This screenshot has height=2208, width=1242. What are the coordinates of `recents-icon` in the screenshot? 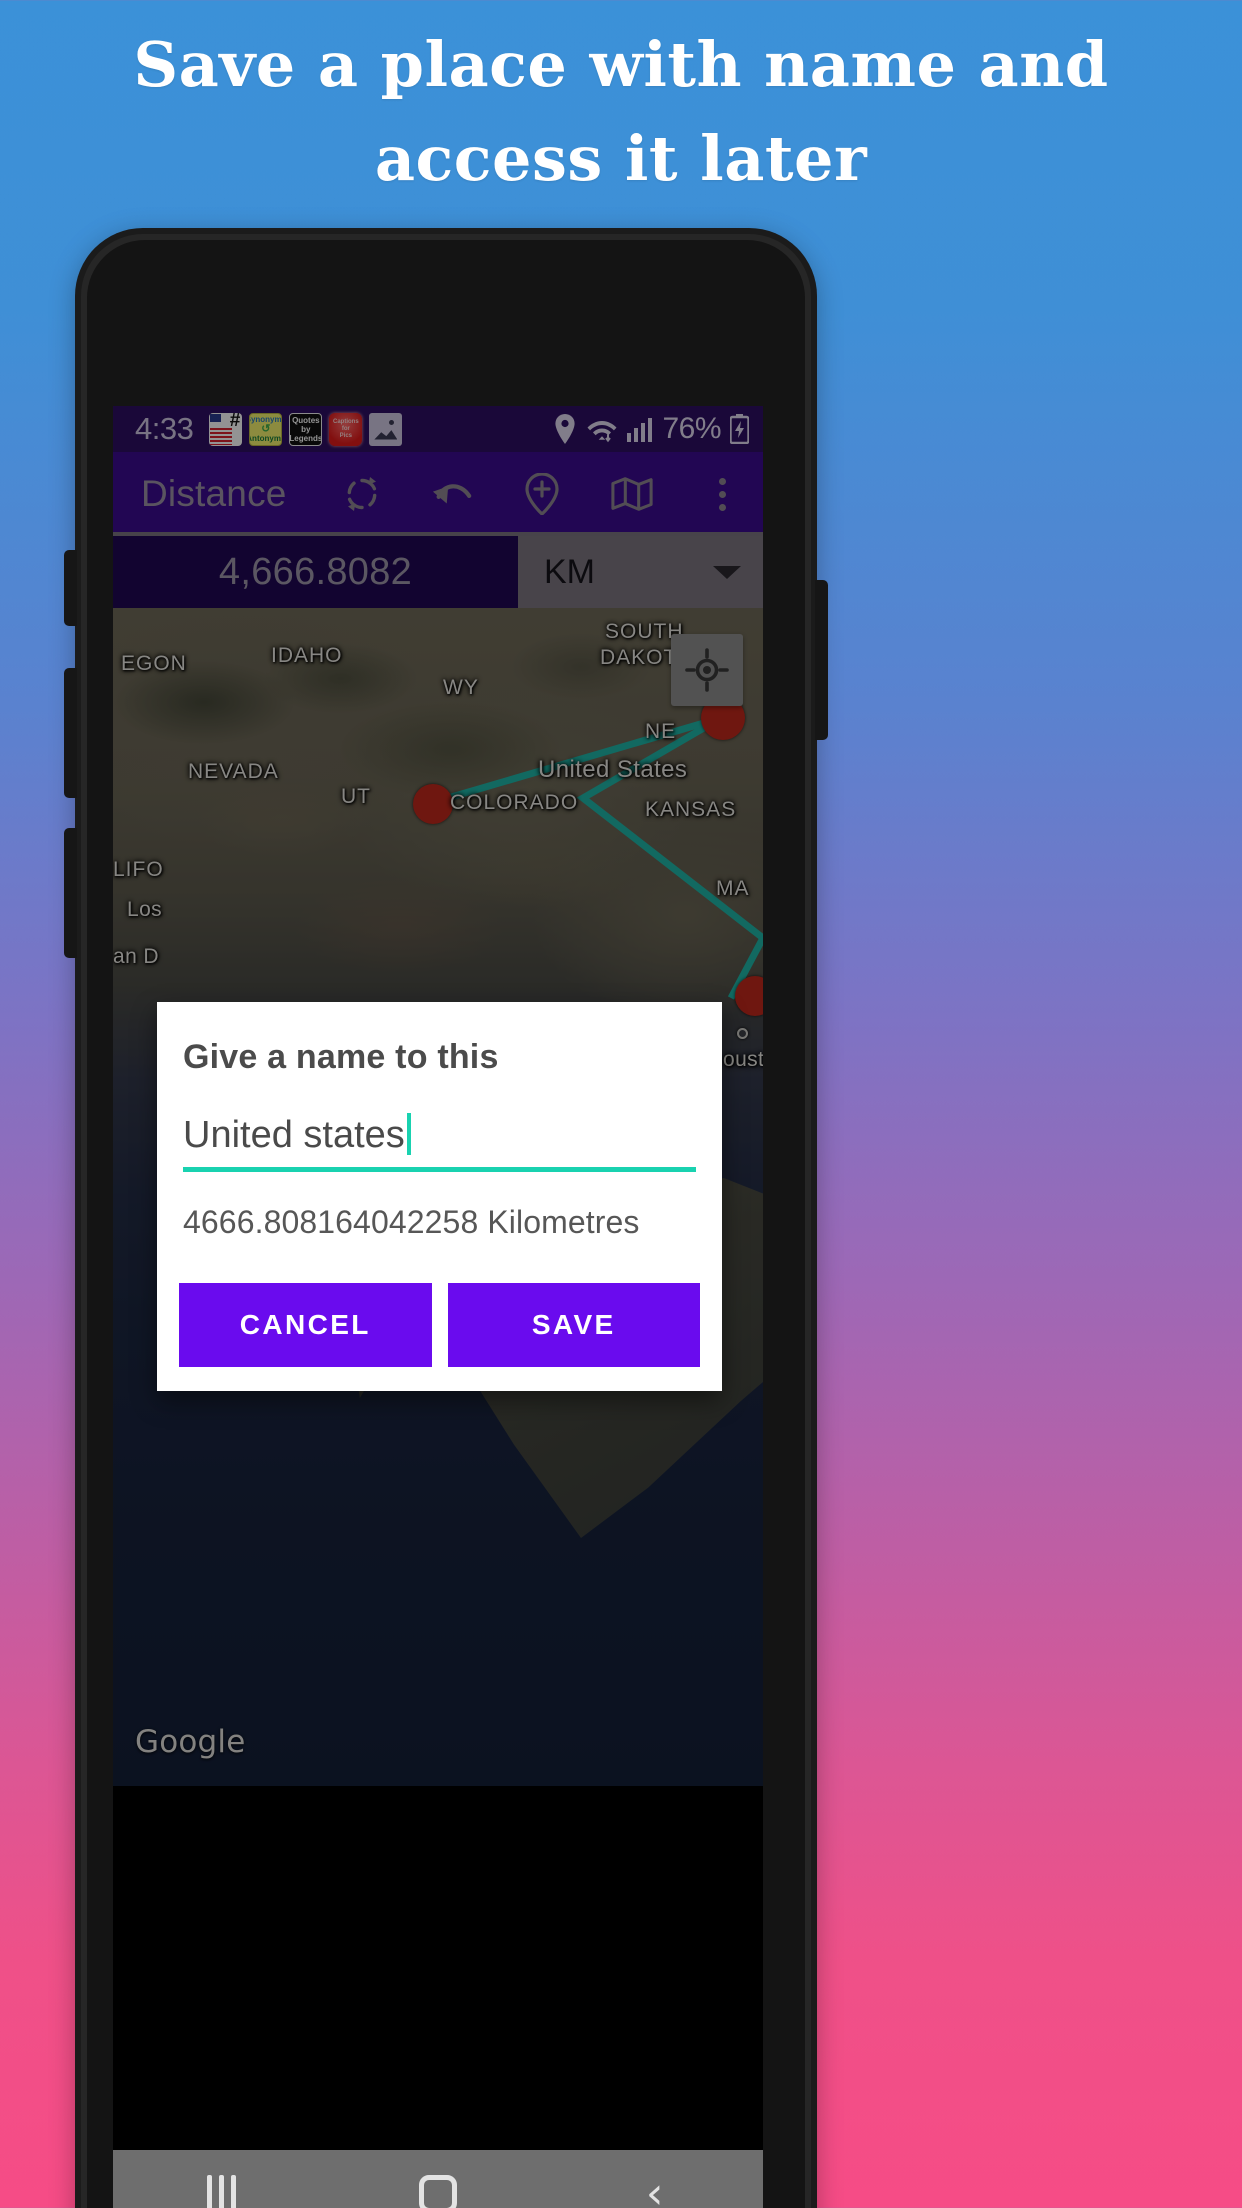 It's located at (221, 2191).